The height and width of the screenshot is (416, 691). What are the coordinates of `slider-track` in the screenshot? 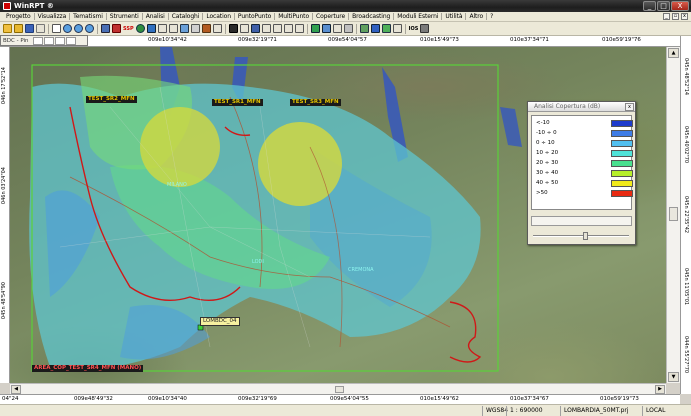 It's located at (581, 236).